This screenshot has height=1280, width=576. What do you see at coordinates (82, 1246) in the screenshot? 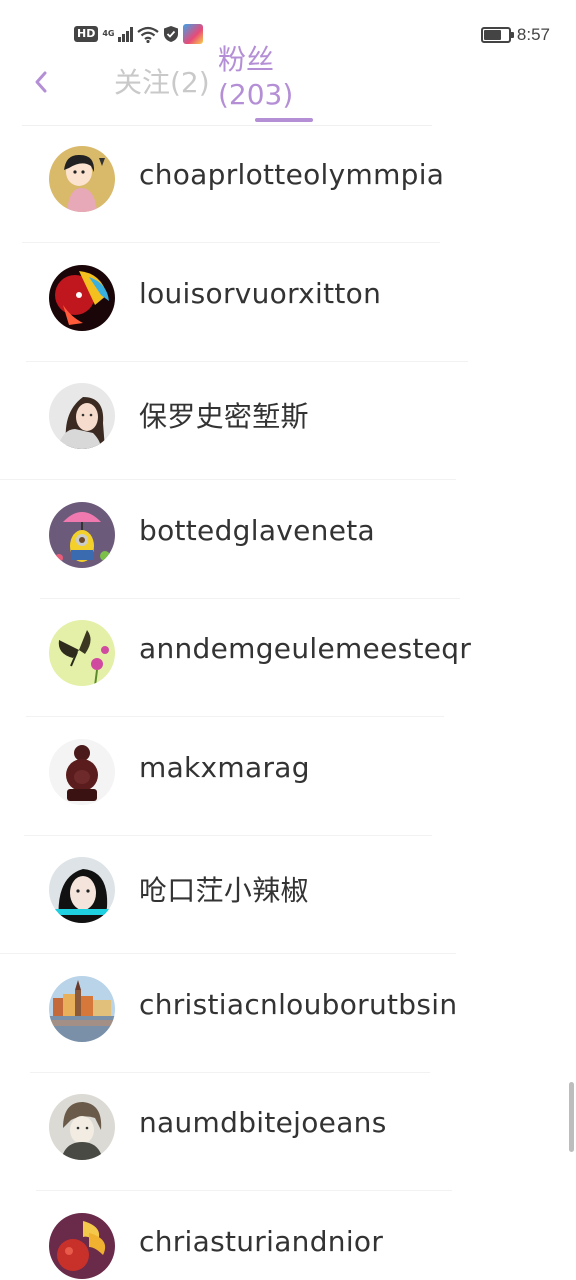
I see `fruit-flower-avatar` at bounding box center [82, 1246].